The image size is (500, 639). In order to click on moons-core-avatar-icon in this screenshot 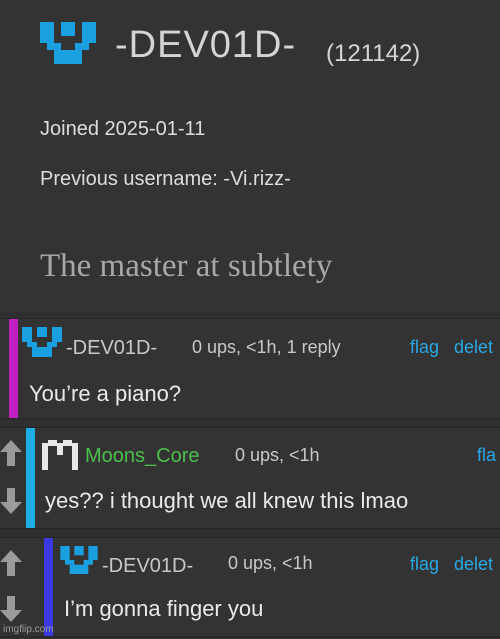, I will do `click(60, 455)`.